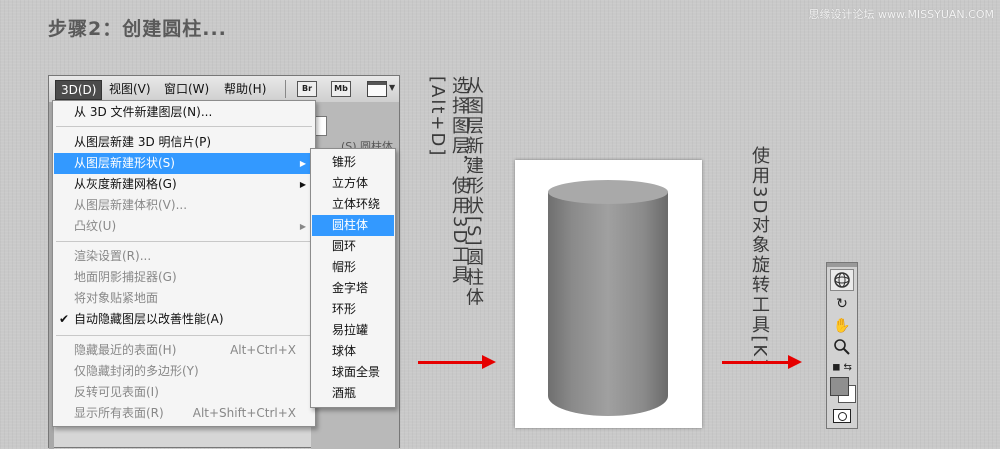  What do you see at coordinates (285, 89) in the screenshot?
I see `menubar-divider` at bounding box center [285, 89].